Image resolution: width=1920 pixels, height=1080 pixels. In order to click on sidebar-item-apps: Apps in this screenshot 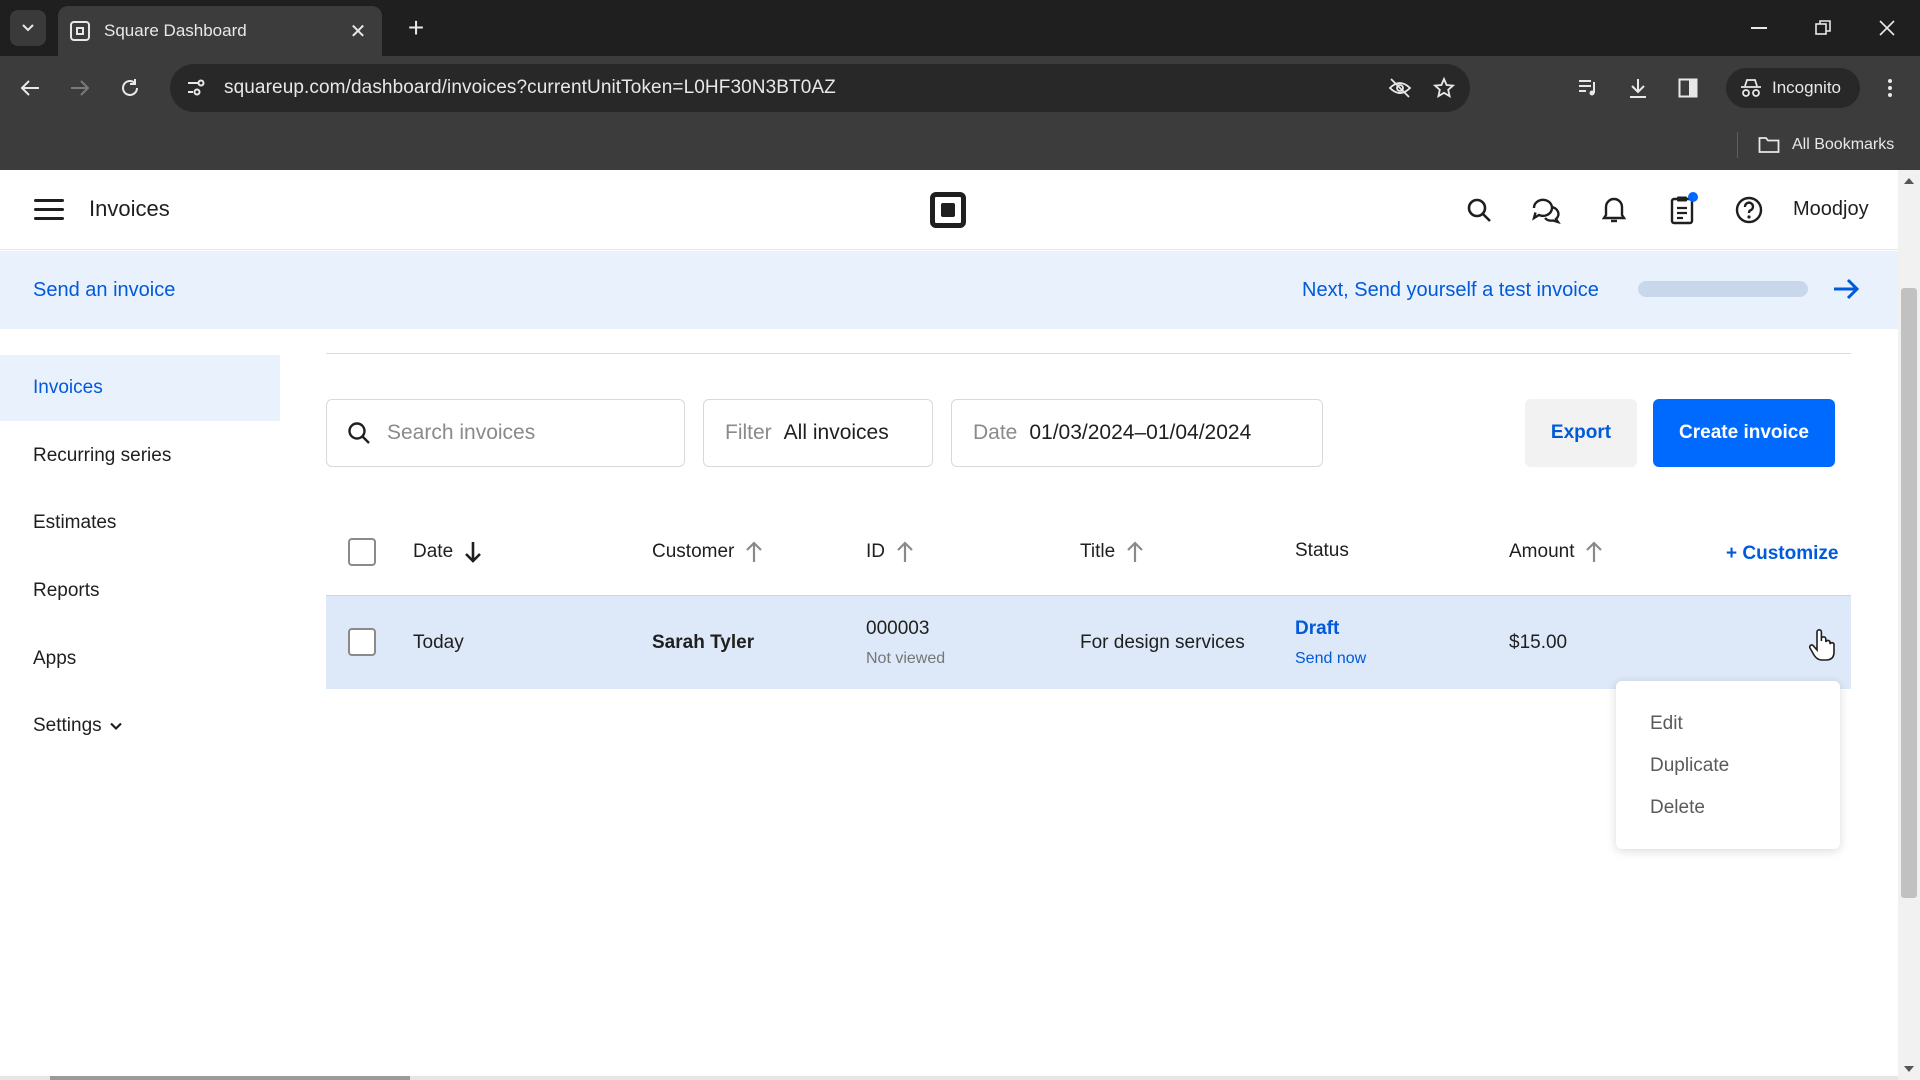, I will do `click(140, 659)`.